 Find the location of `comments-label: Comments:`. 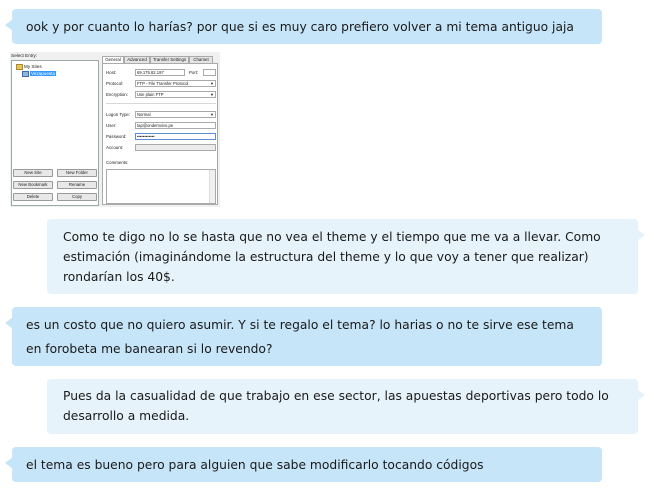

comments-label: Comments: is located at coordinates (117, 162).